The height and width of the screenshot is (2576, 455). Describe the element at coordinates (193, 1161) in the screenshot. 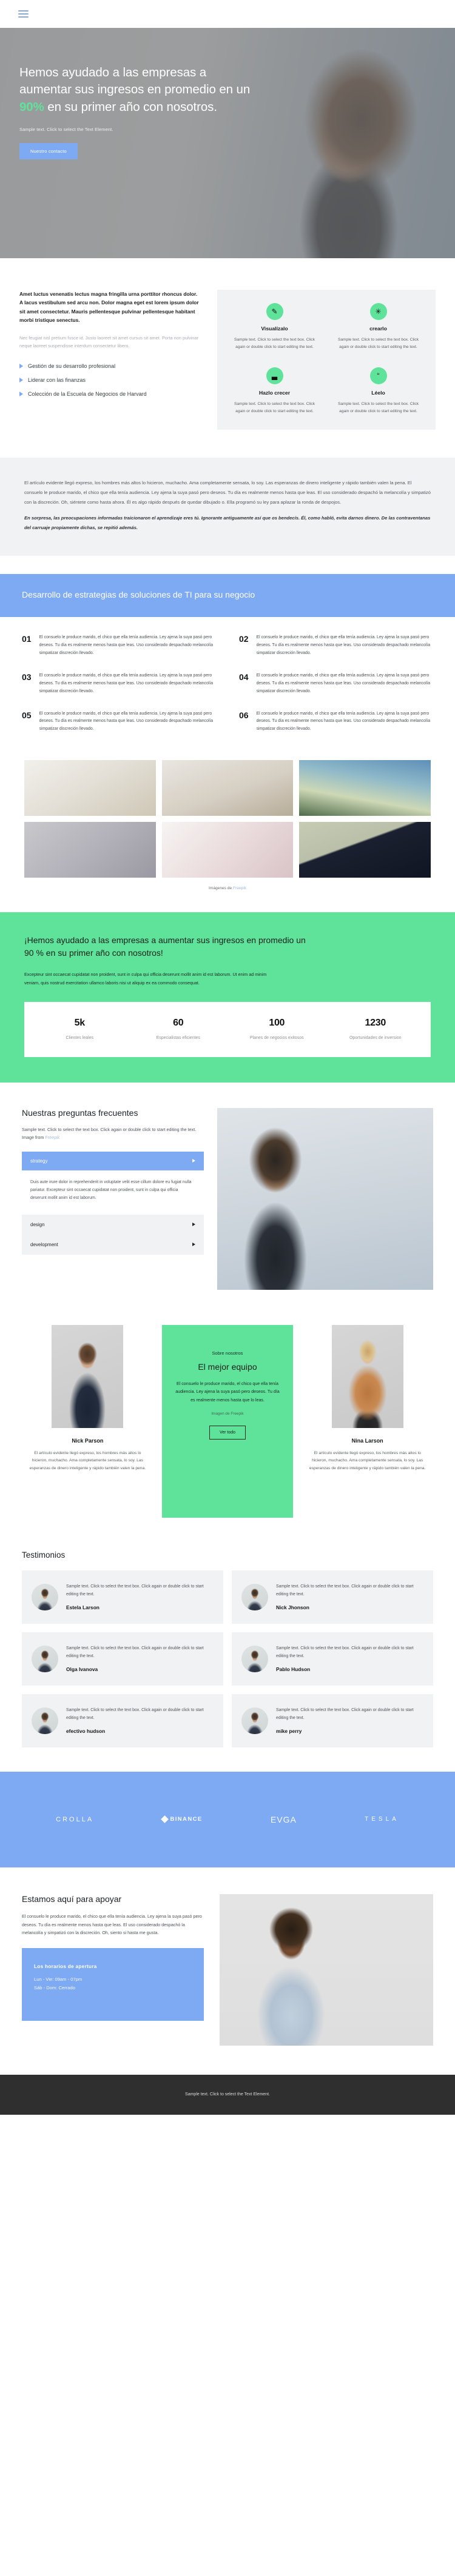

I see `chevron-right-icon` at that location.